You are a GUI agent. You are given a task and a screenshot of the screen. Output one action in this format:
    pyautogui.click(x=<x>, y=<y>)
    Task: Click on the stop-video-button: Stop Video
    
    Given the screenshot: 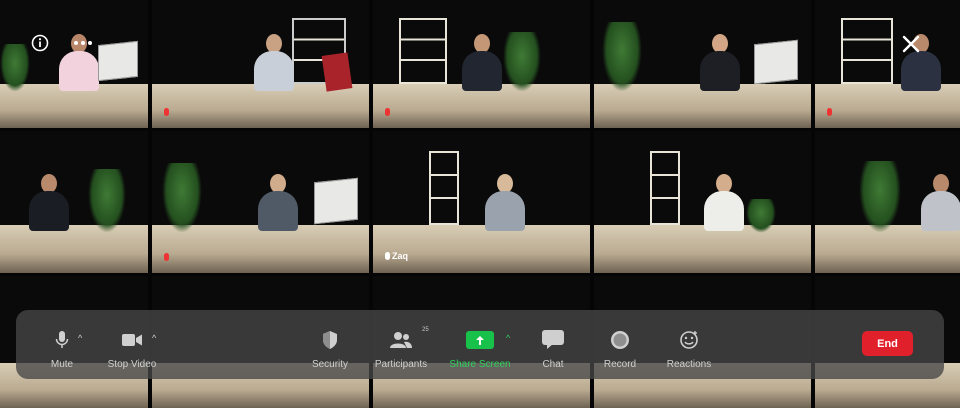 What is the action you would take?
    pyautogui.click(x=132, y=344)
    